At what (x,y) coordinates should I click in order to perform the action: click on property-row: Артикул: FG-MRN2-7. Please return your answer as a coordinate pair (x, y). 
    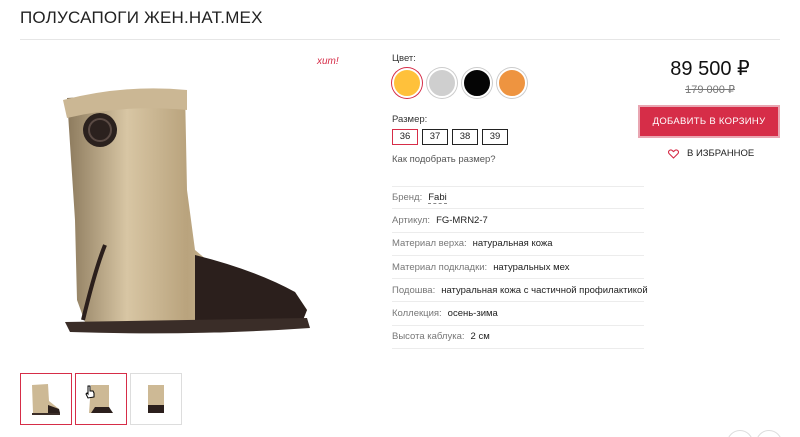
    Looking at the image, I should click on (518, 221).